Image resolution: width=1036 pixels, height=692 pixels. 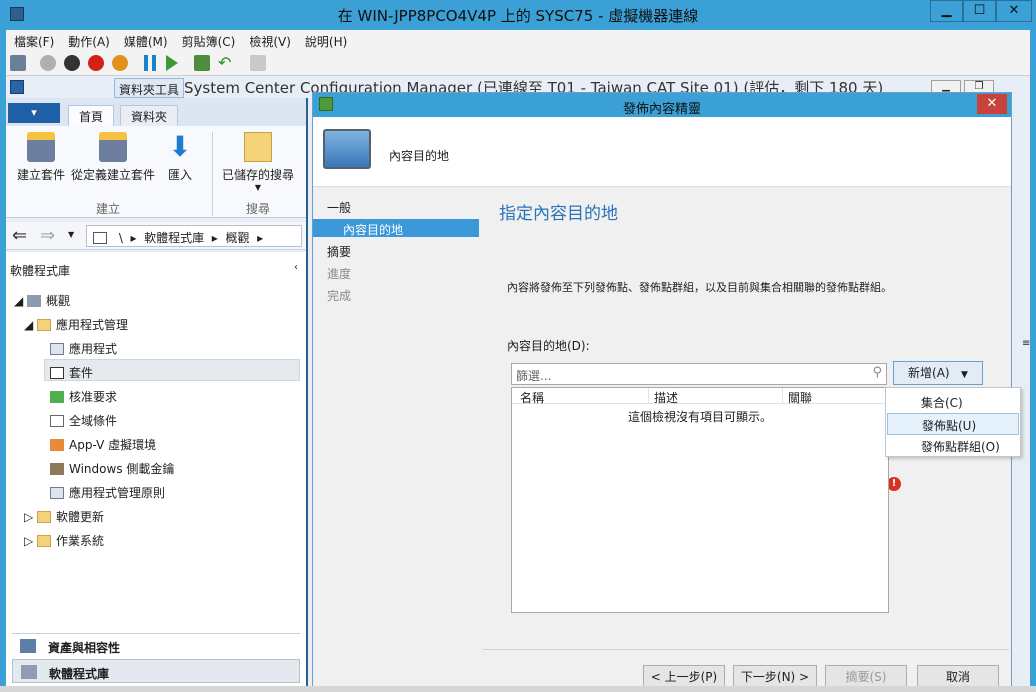 What do you see at coordinates (41, 157) in the screenshot?
I see `create-package-button: 建立套件` at bounding box center [41, 157].